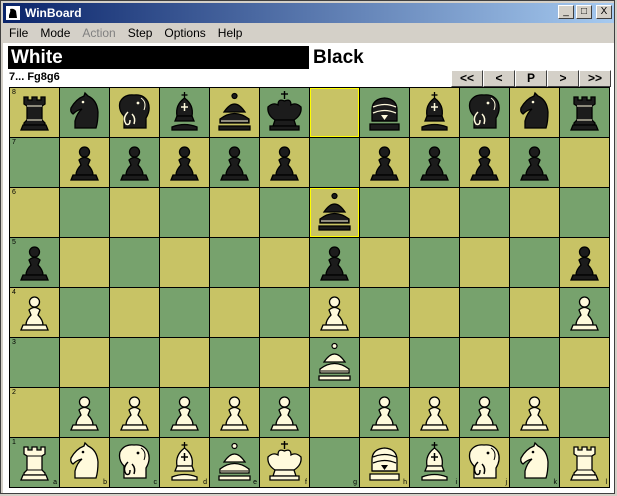 Image resolution: width=617 pixels, height=496 pixels. I want to click on square-l6, so click(584, 212).